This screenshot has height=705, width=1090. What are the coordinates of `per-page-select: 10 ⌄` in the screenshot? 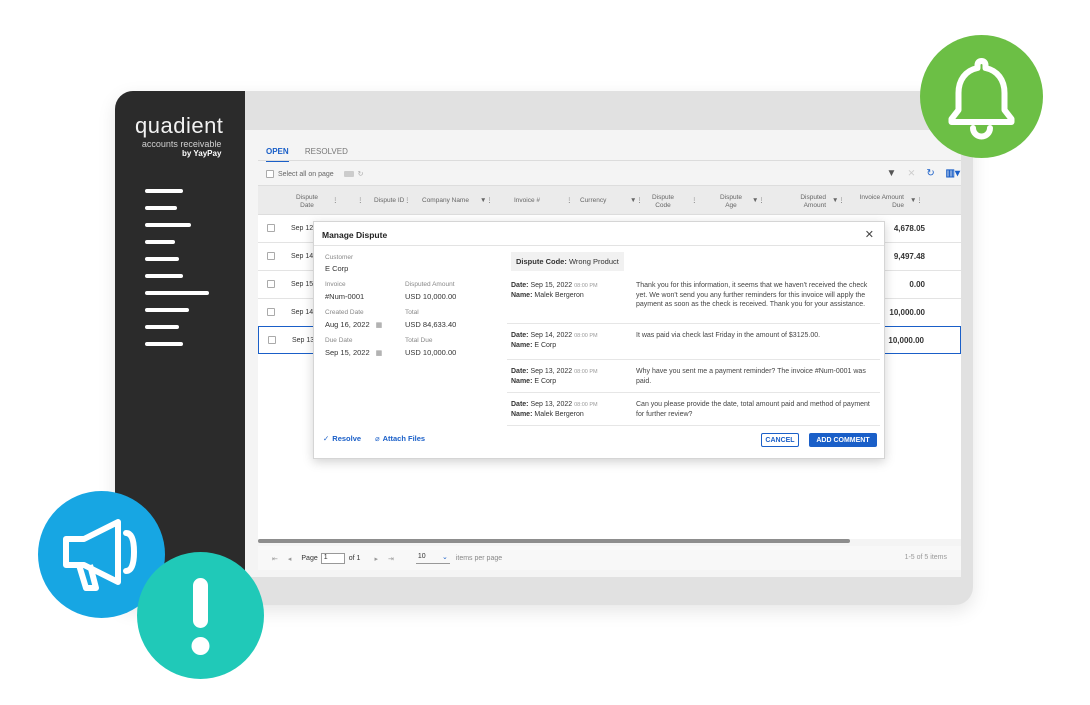 It's located at (432, 558).